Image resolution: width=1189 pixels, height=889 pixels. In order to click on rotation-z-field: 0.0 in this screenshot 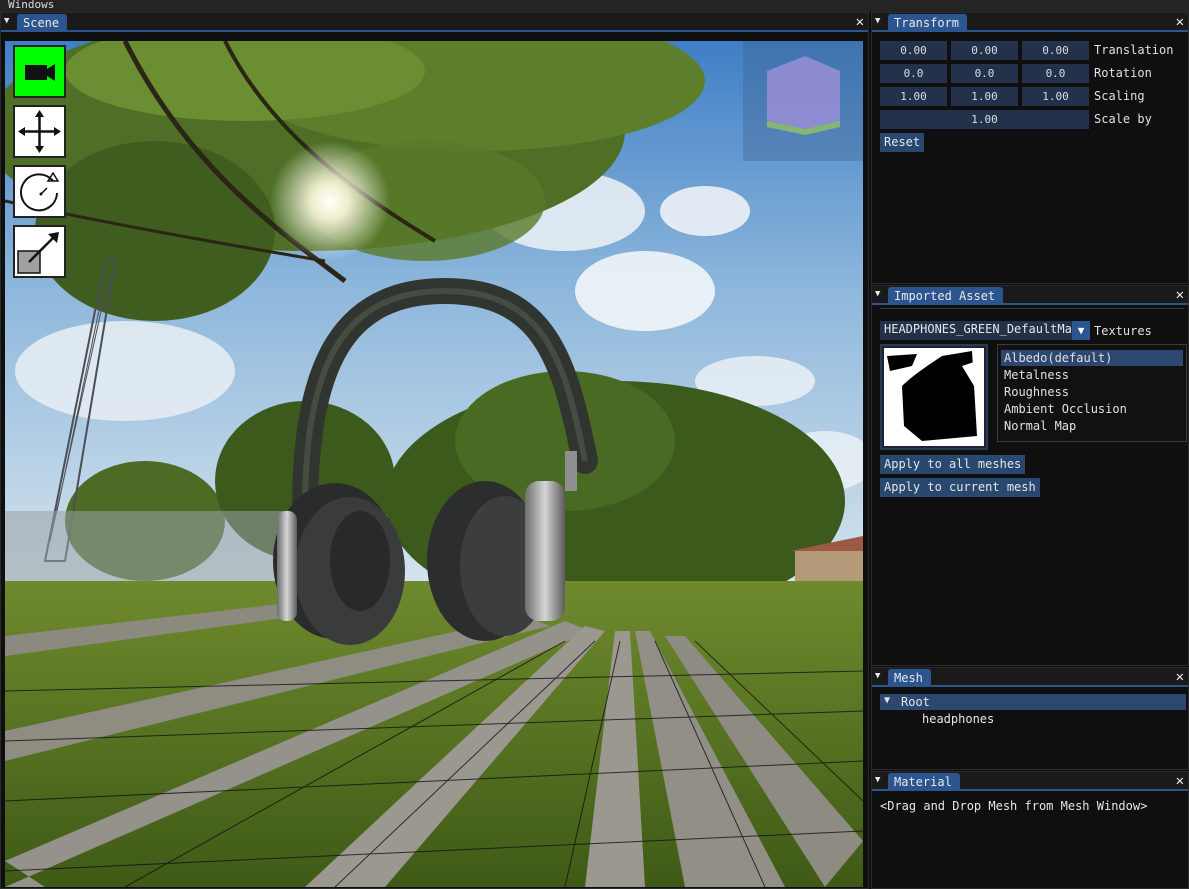, I will do `click(1055, 73)`.